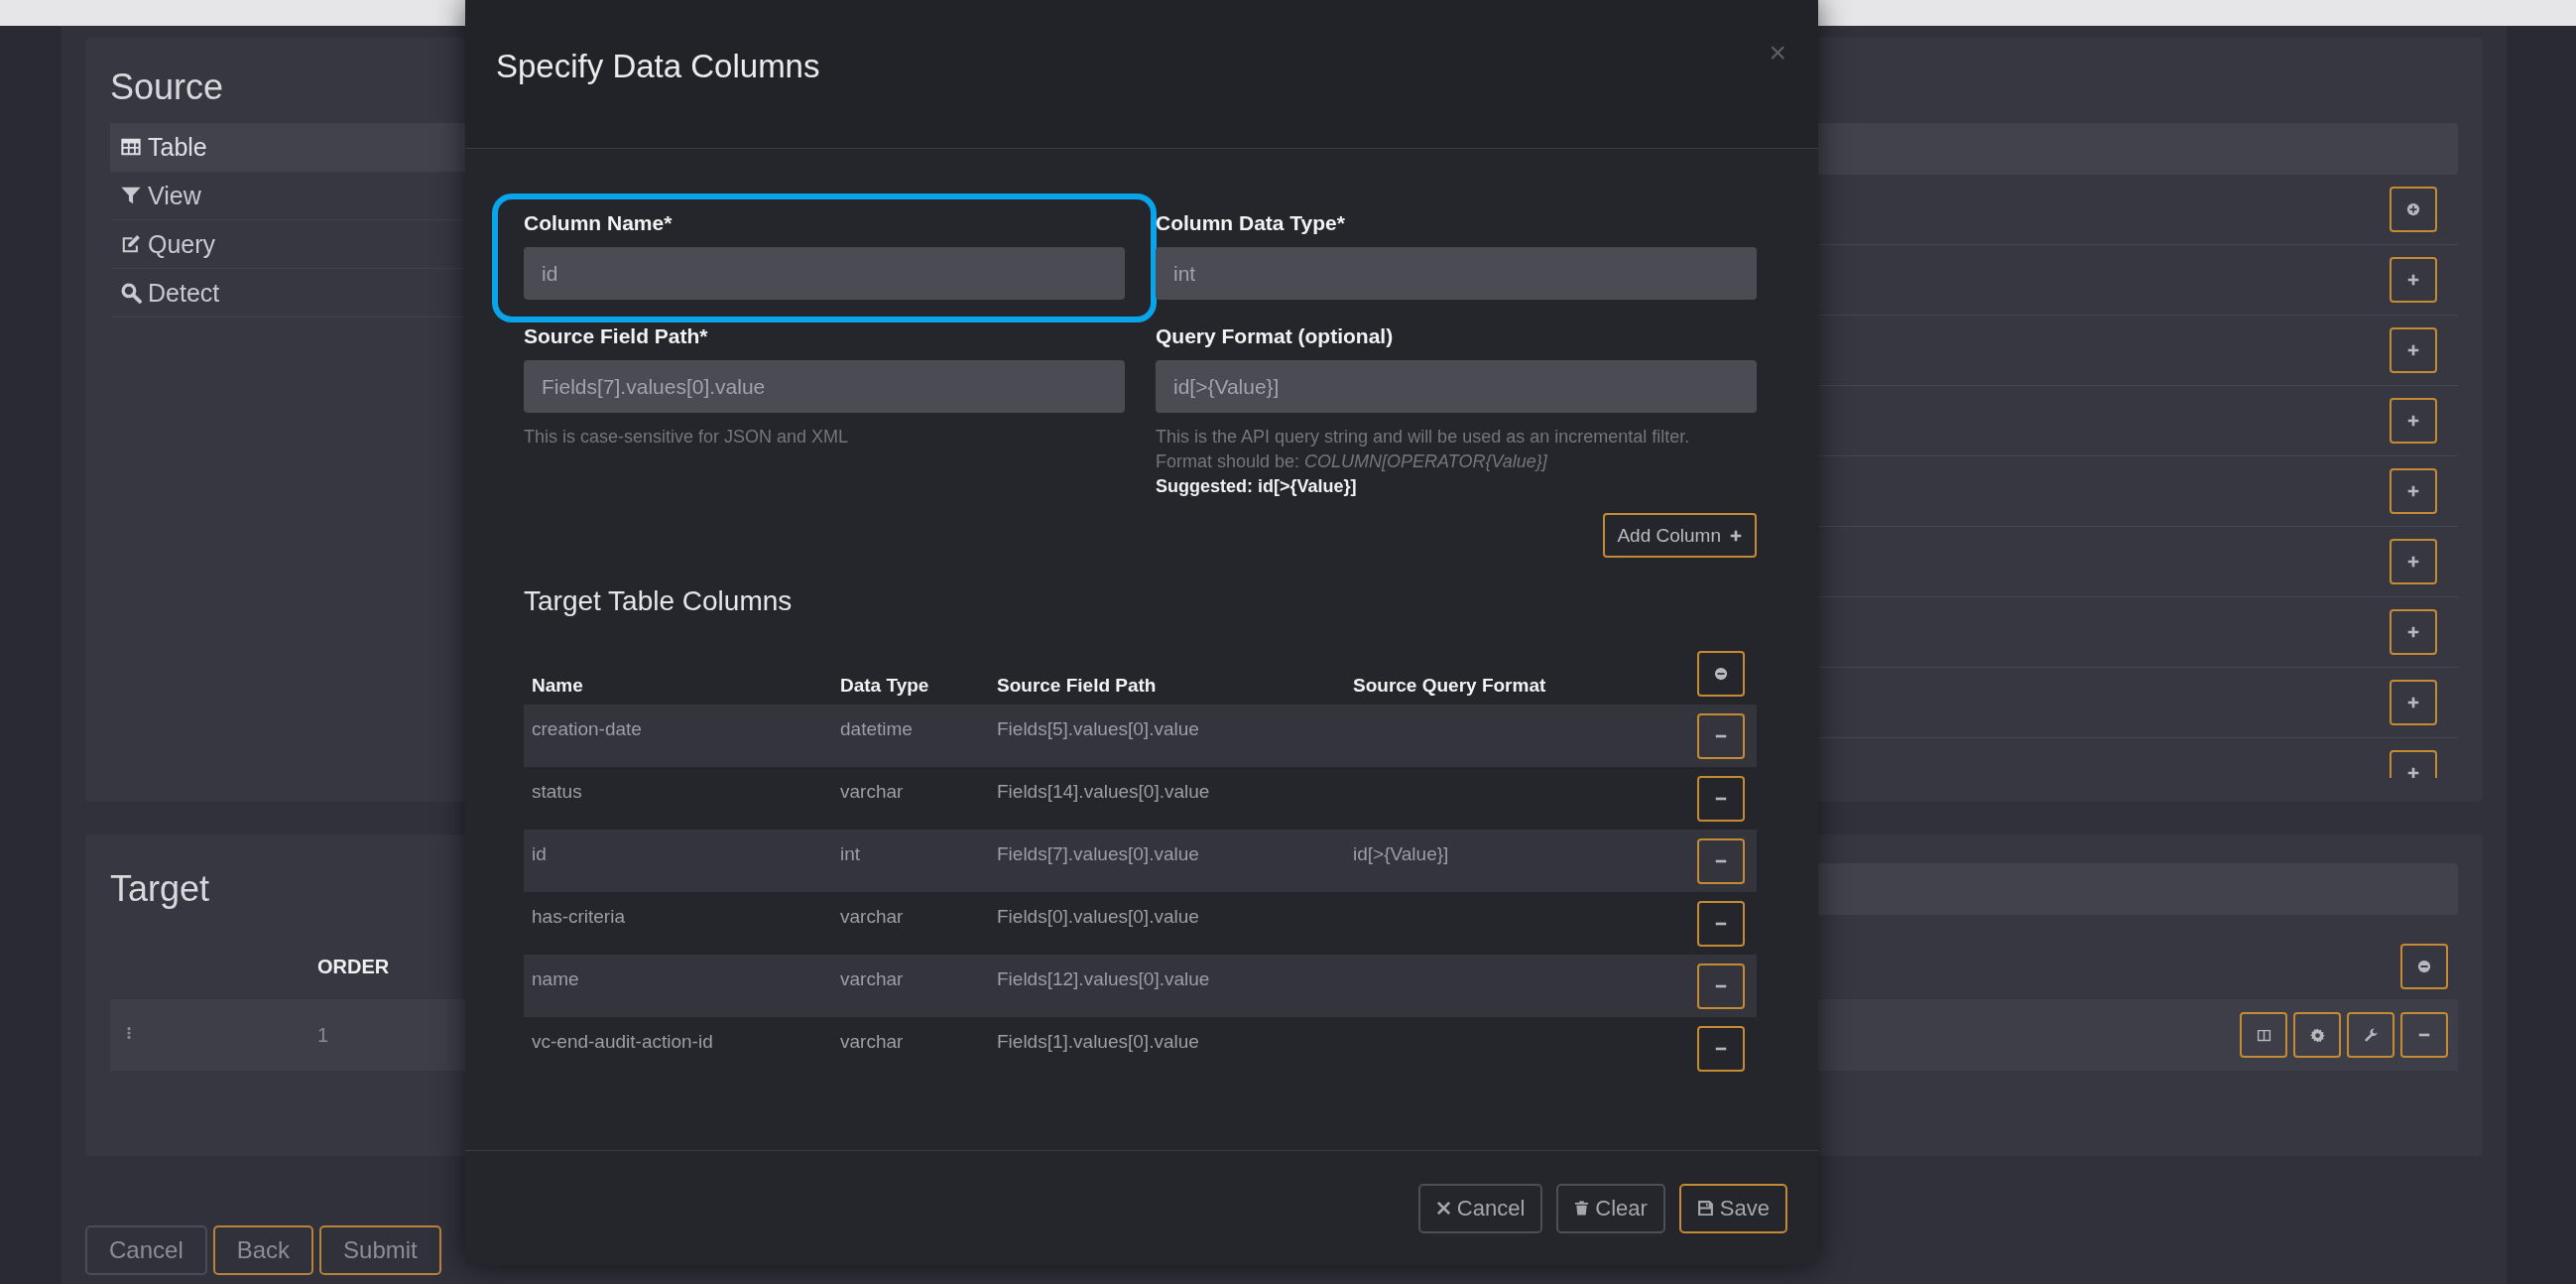 This screenshot has width=2576, height=1284. I want to click on save-button: Save, so click(1732, 1208).